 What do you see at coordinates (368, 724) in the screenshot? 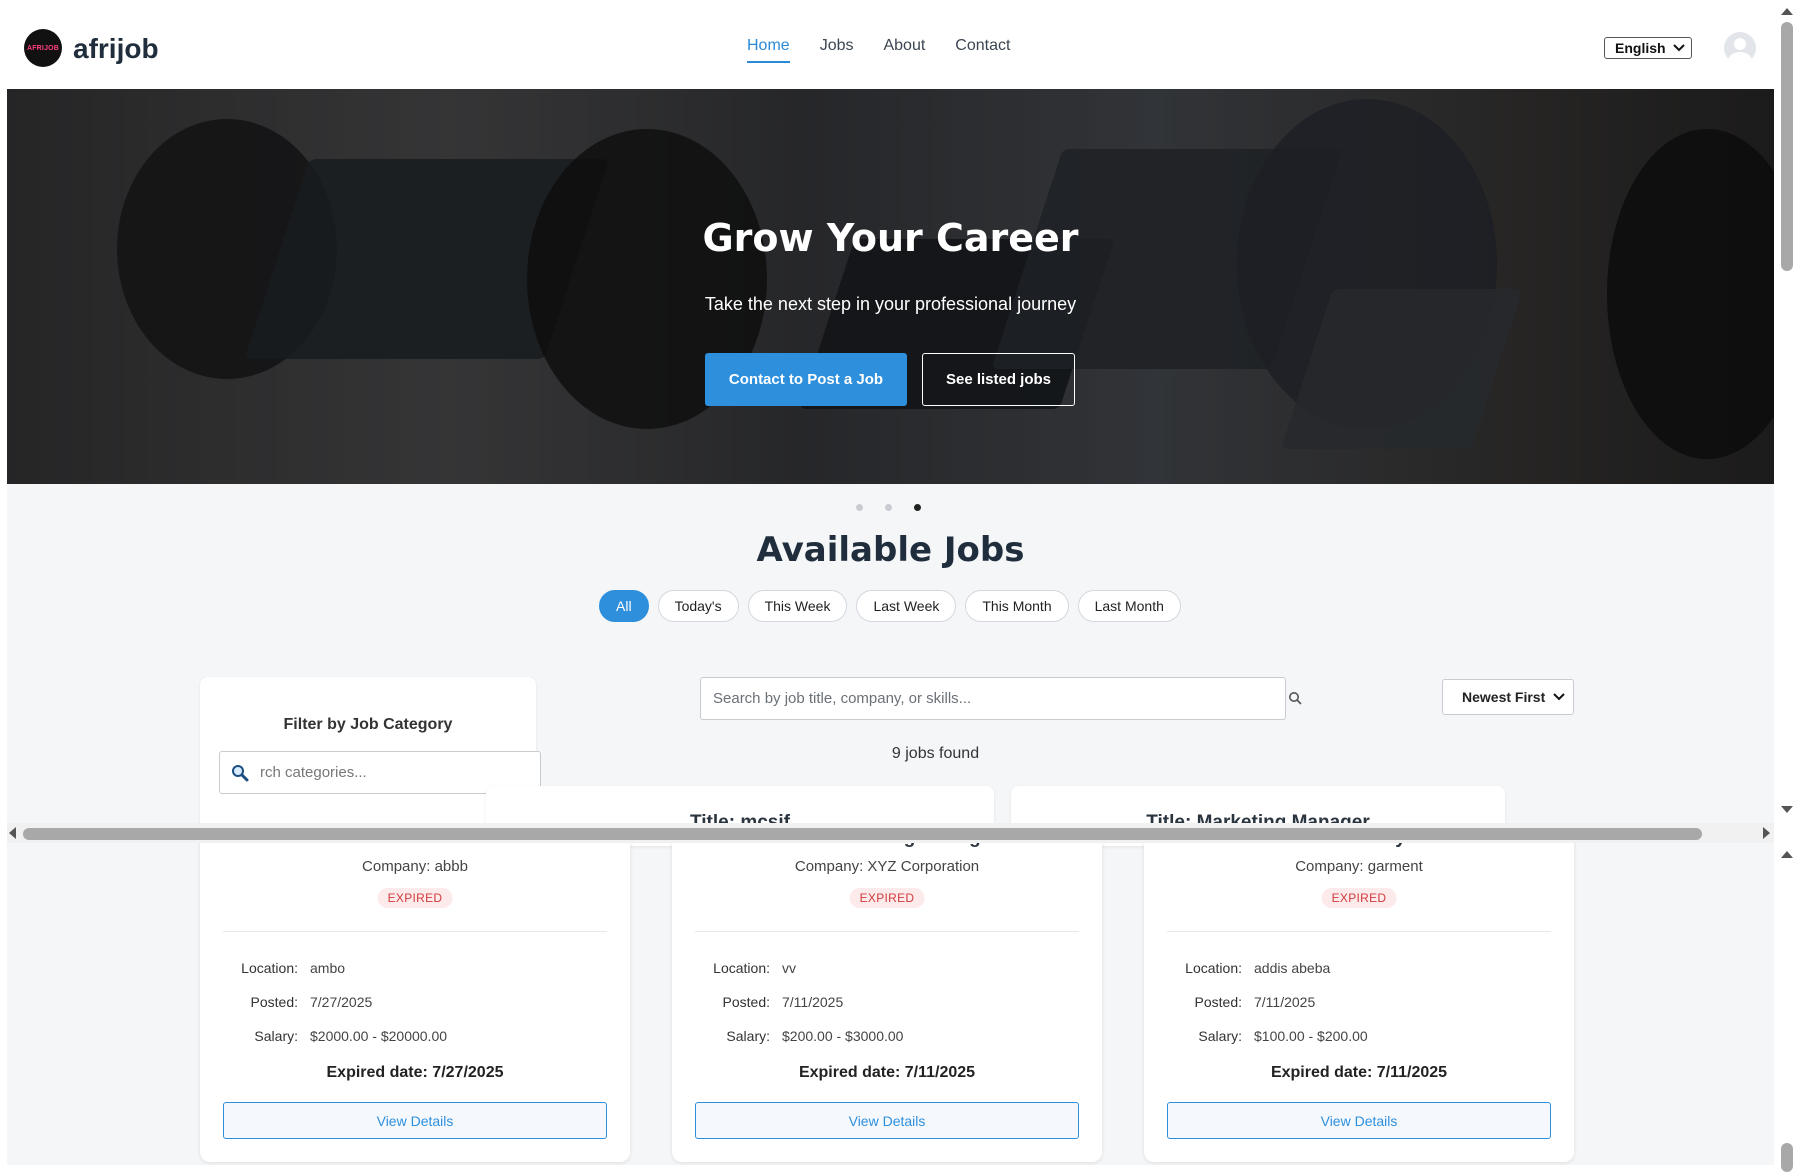
I see `category-filter-title: Filter by Job Category` at bounding box center [368, 724].